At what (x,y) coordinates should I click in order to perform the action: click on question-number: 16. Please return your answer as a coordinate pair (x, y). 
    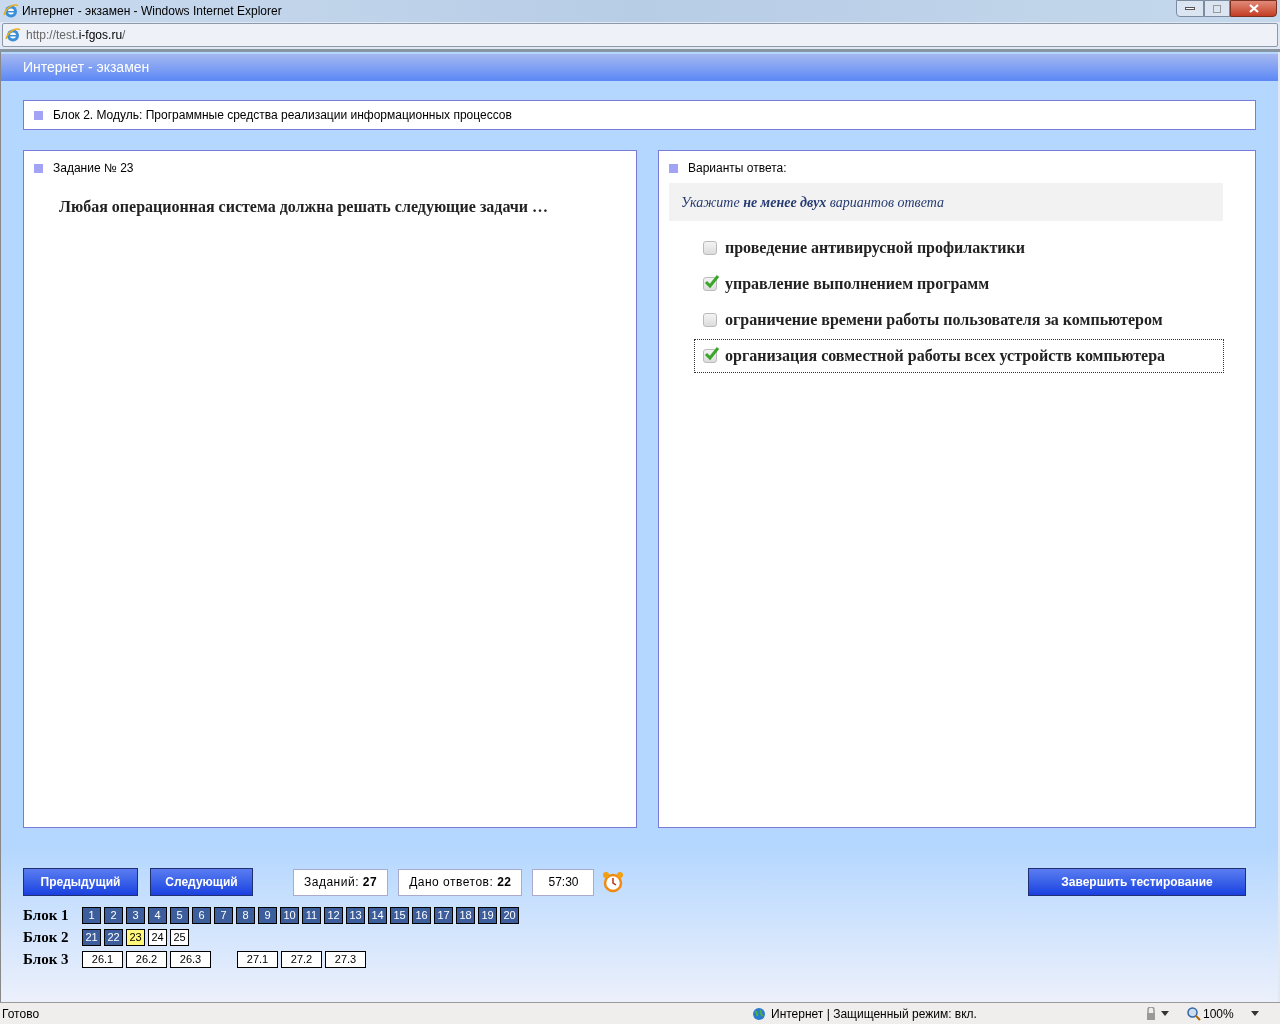
    Looking at the image, I should click on (421, 915).